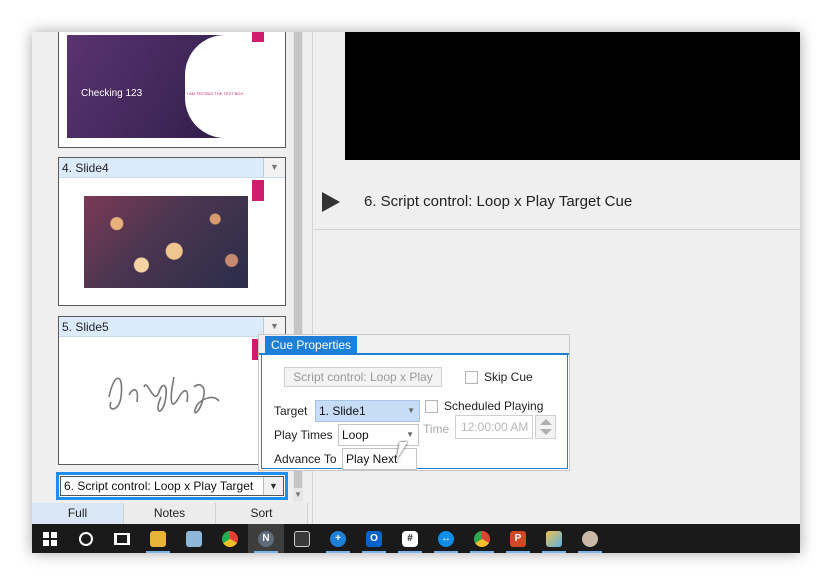 The image size is (832, 586). What do you see at coordinates (572, 96) in the screenshot?
I see `preview-screen` at bounding box center [572, 96].